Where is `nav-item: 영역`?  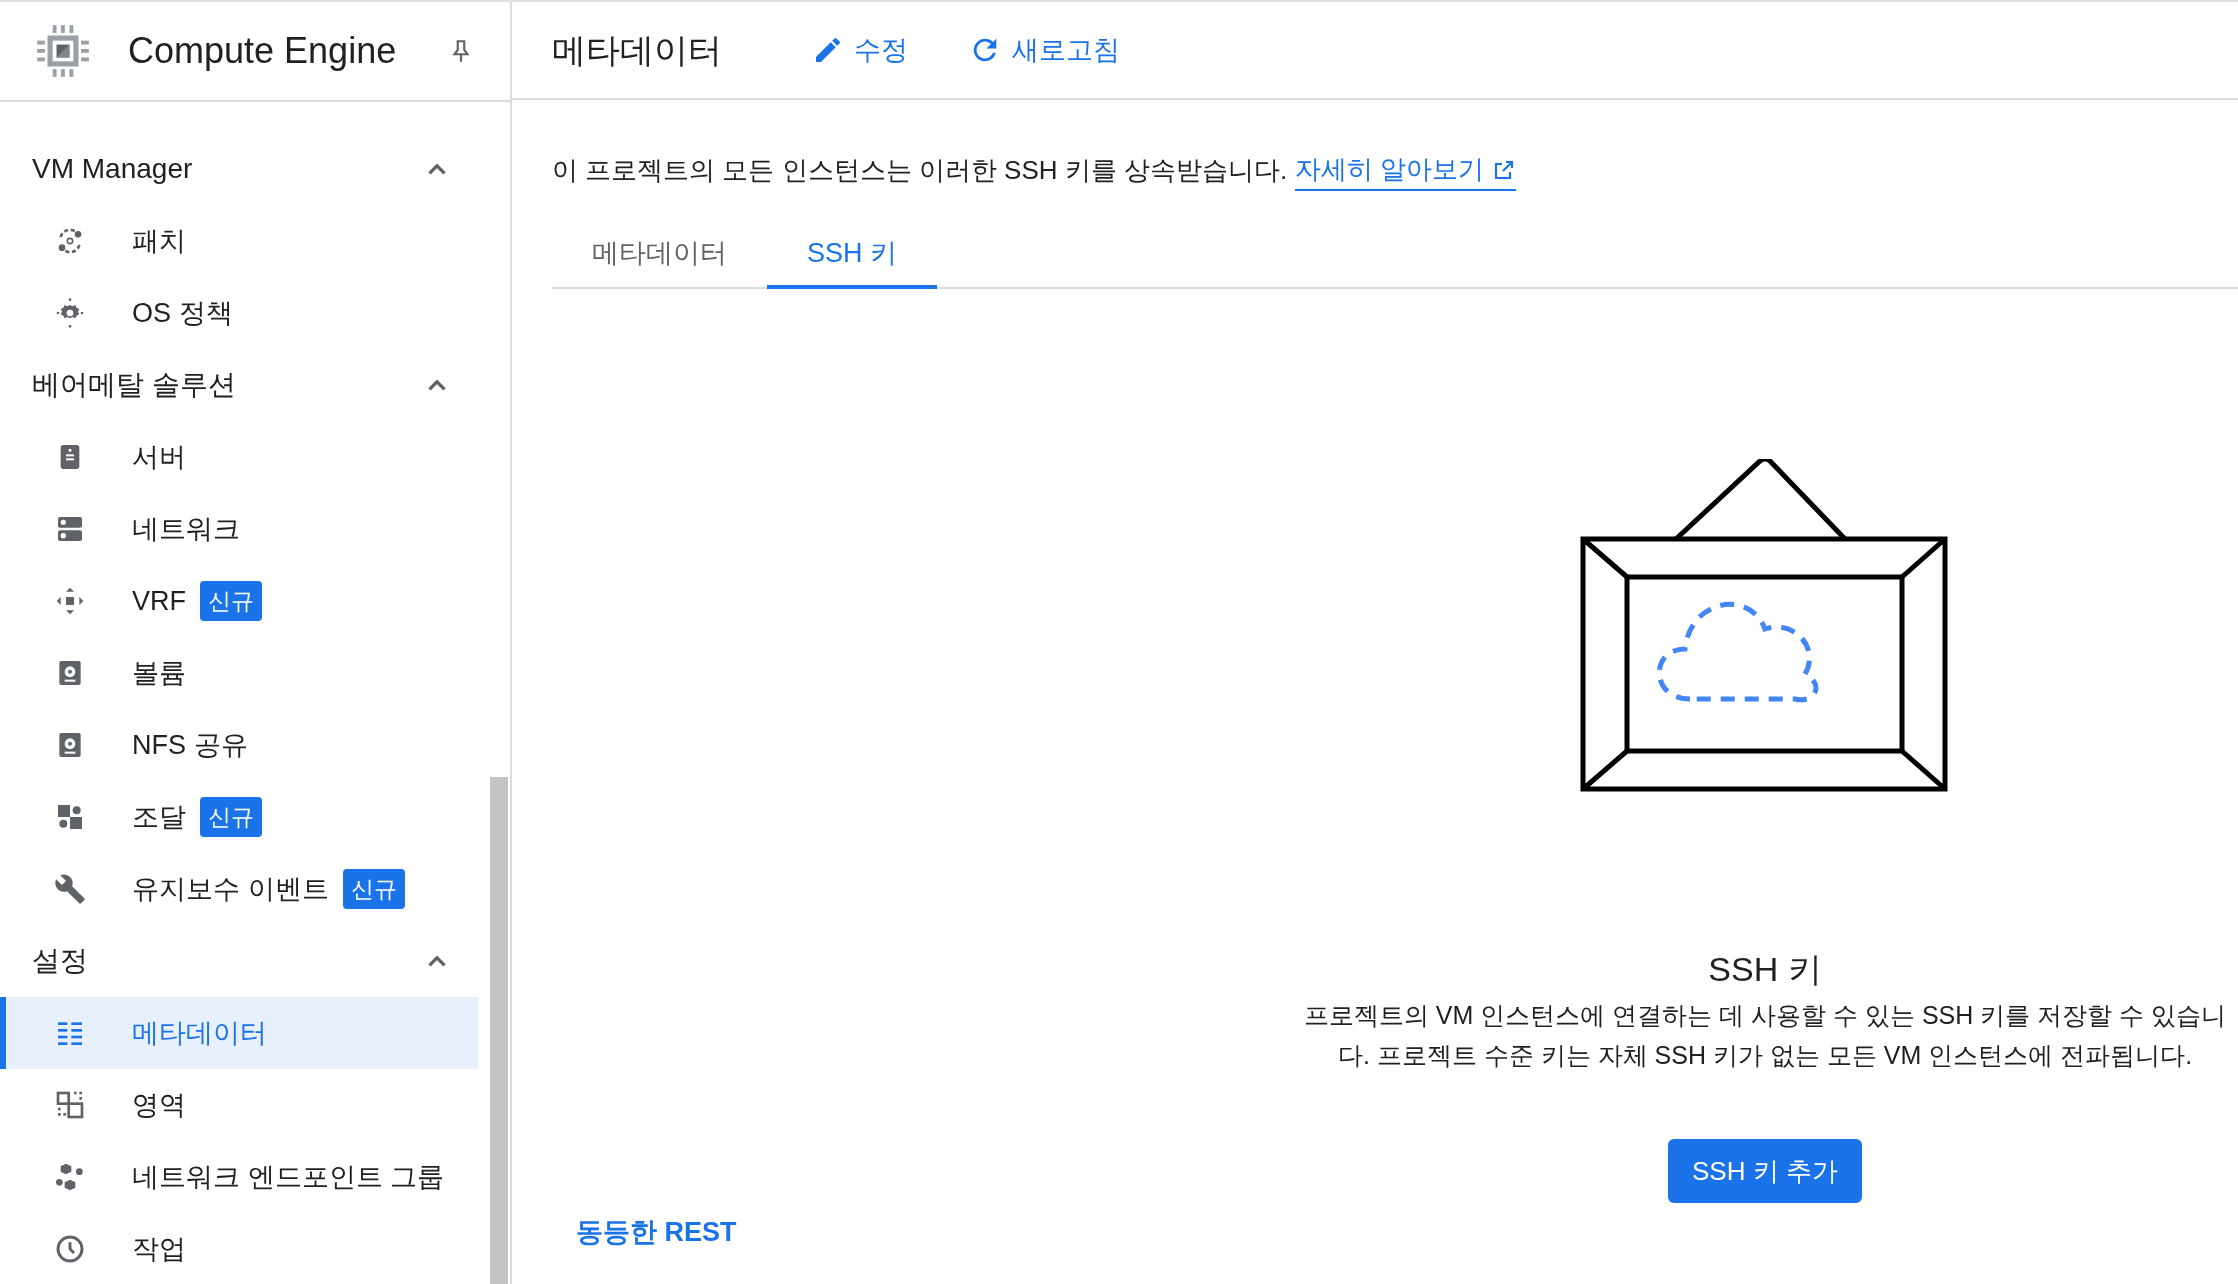 nav-item: 영역 is located at coordinates (239, 1105).